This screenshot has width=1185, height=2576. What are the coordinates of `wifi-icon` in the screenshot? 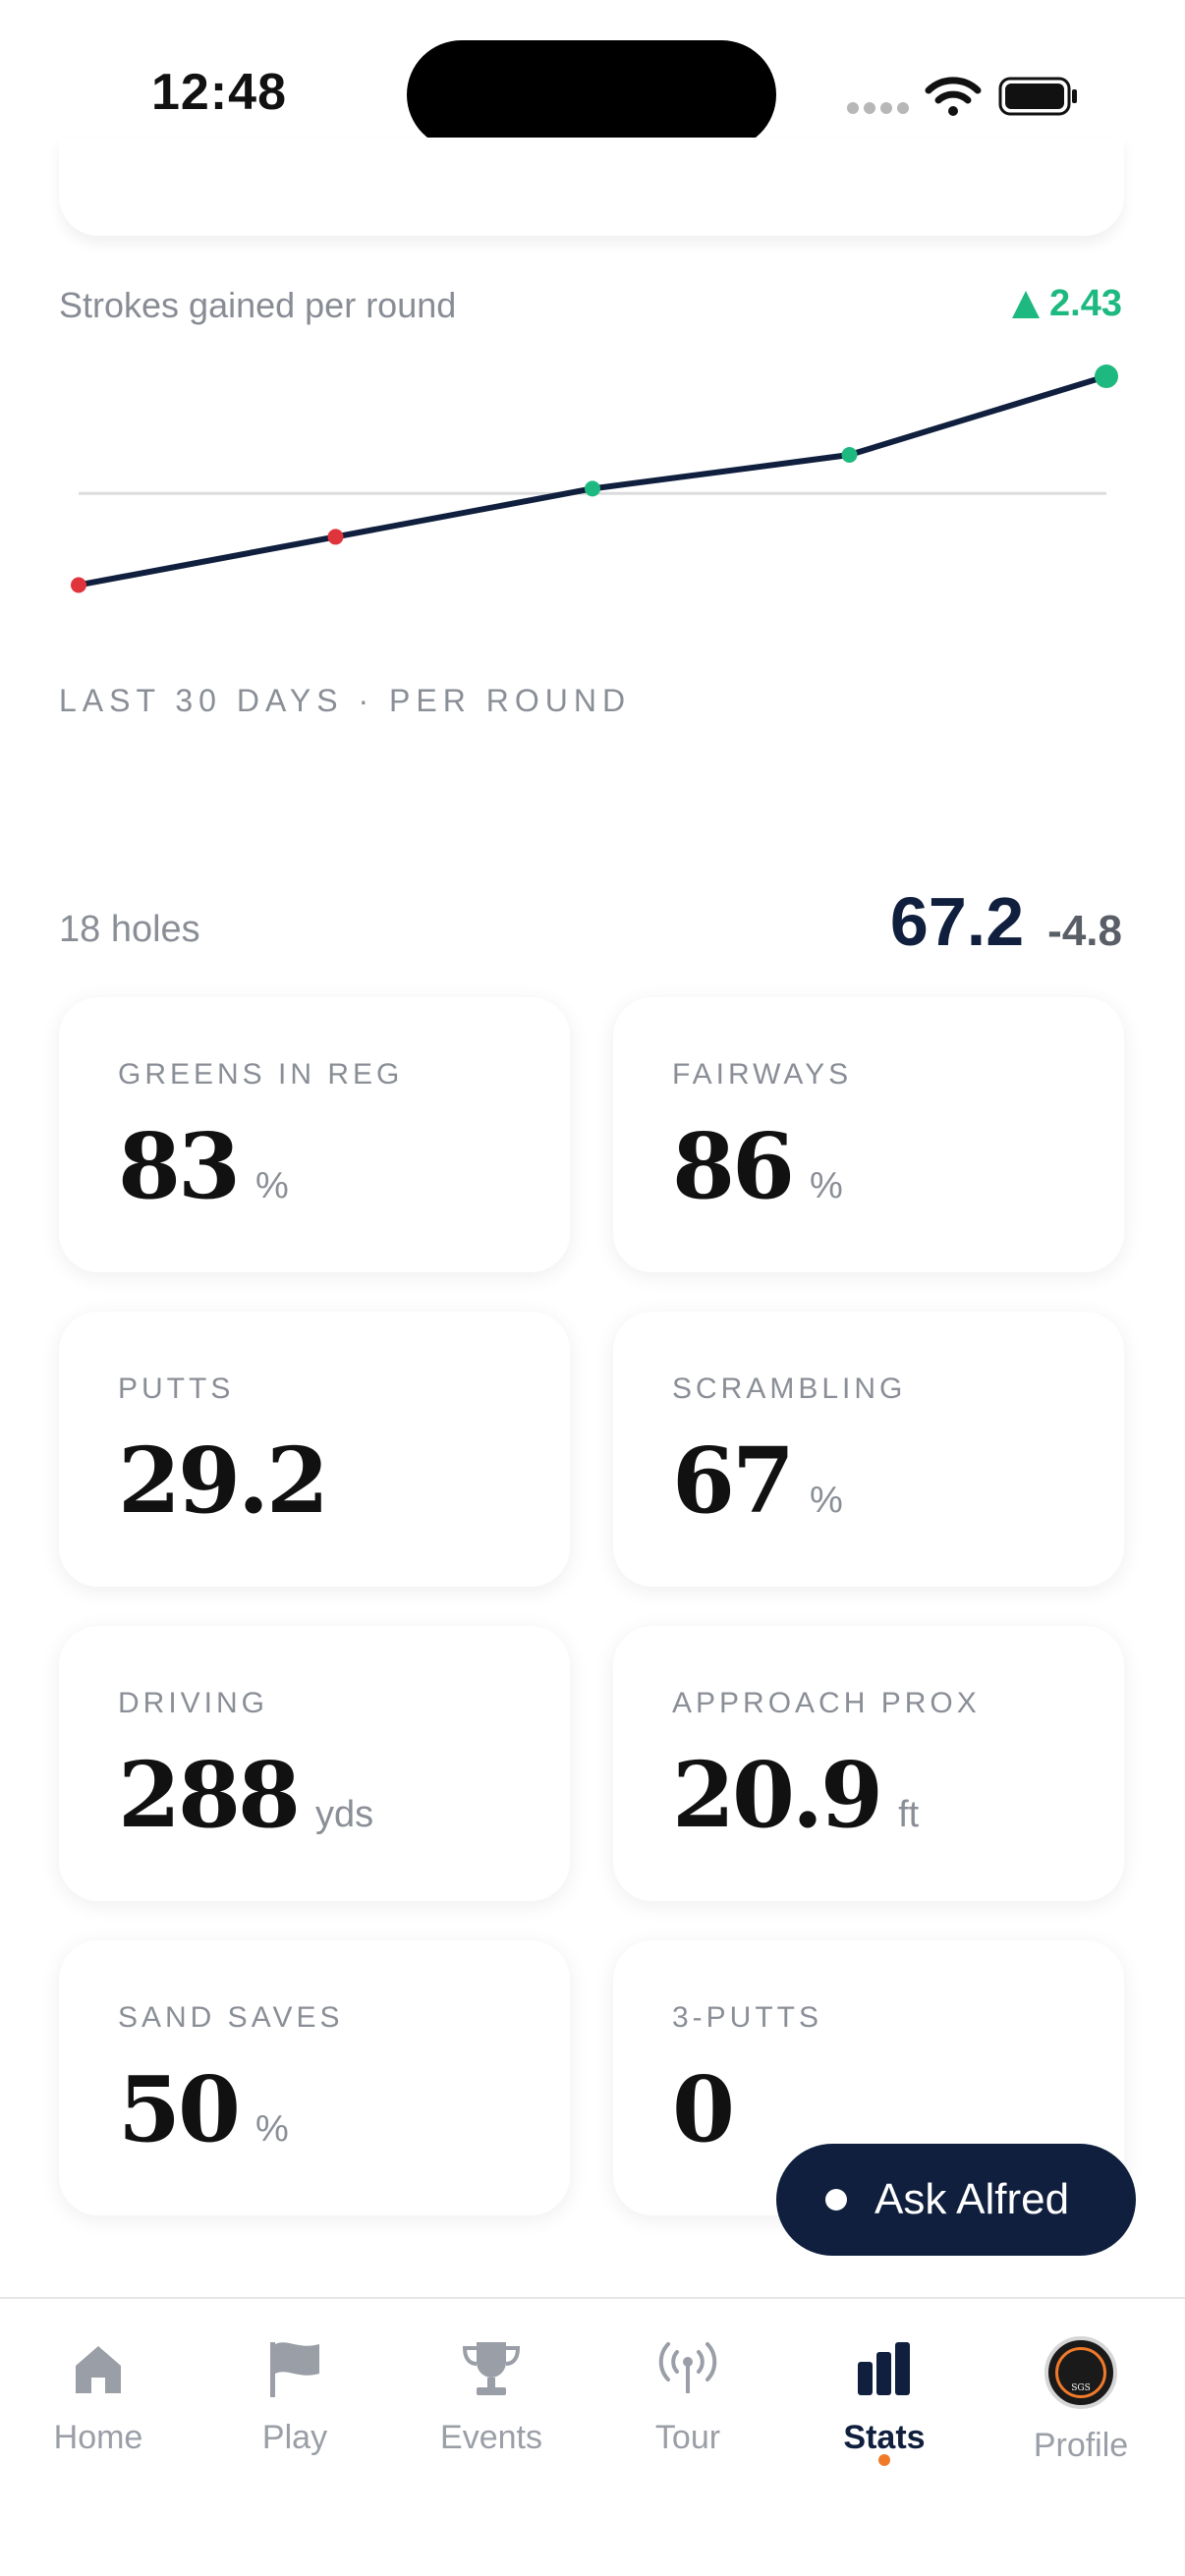 It's located at (954, 96).